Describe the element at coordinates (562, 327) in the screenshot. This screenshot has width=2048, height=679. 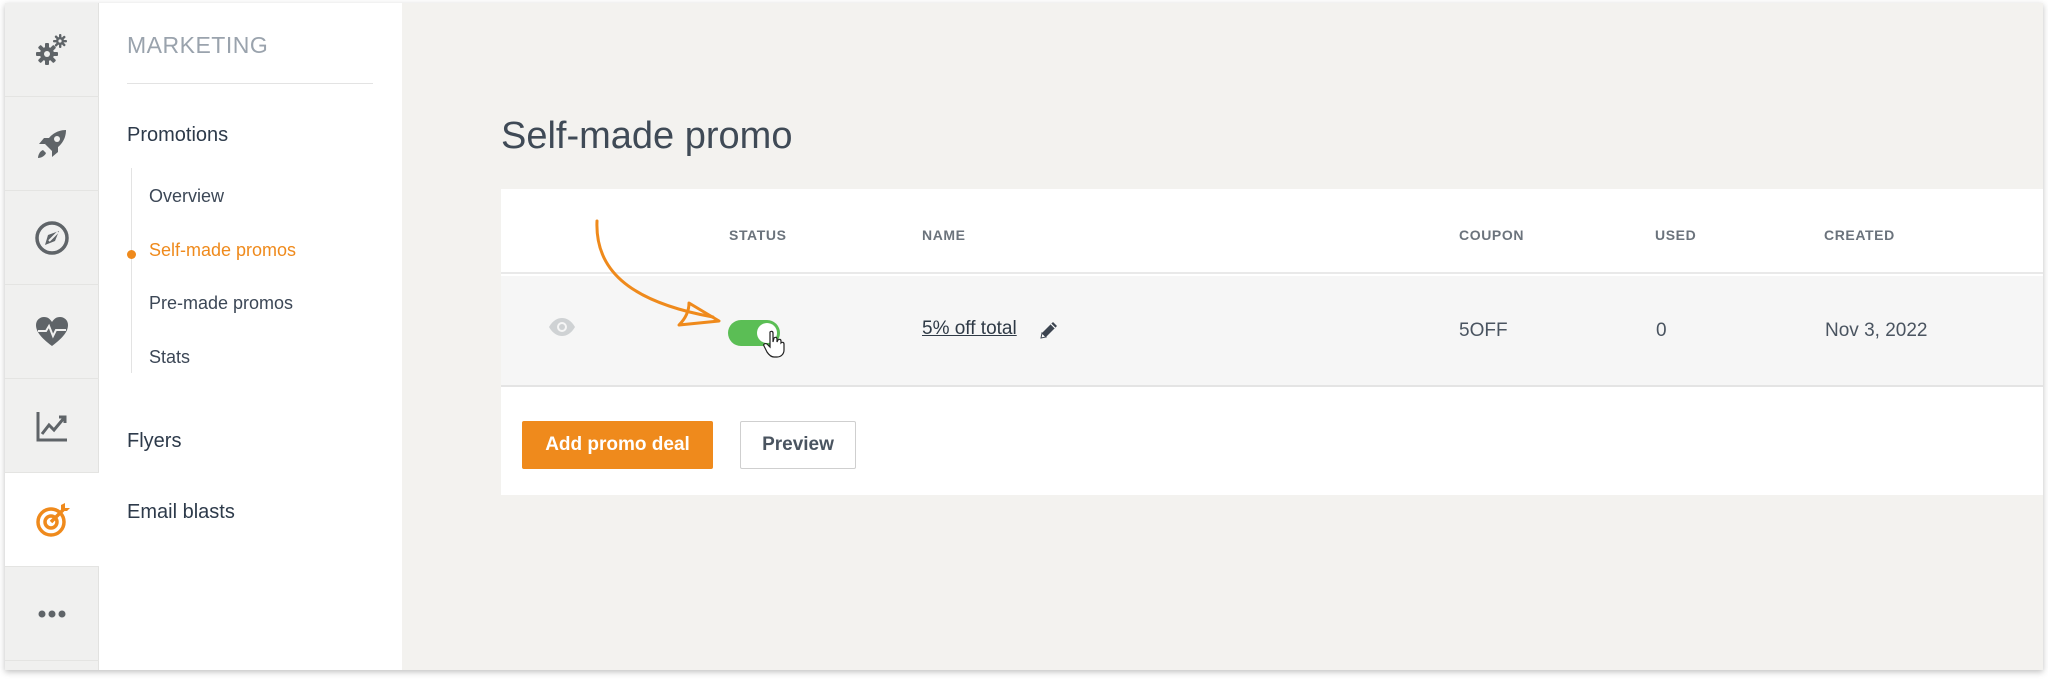
I see `eye-icon` at that location.